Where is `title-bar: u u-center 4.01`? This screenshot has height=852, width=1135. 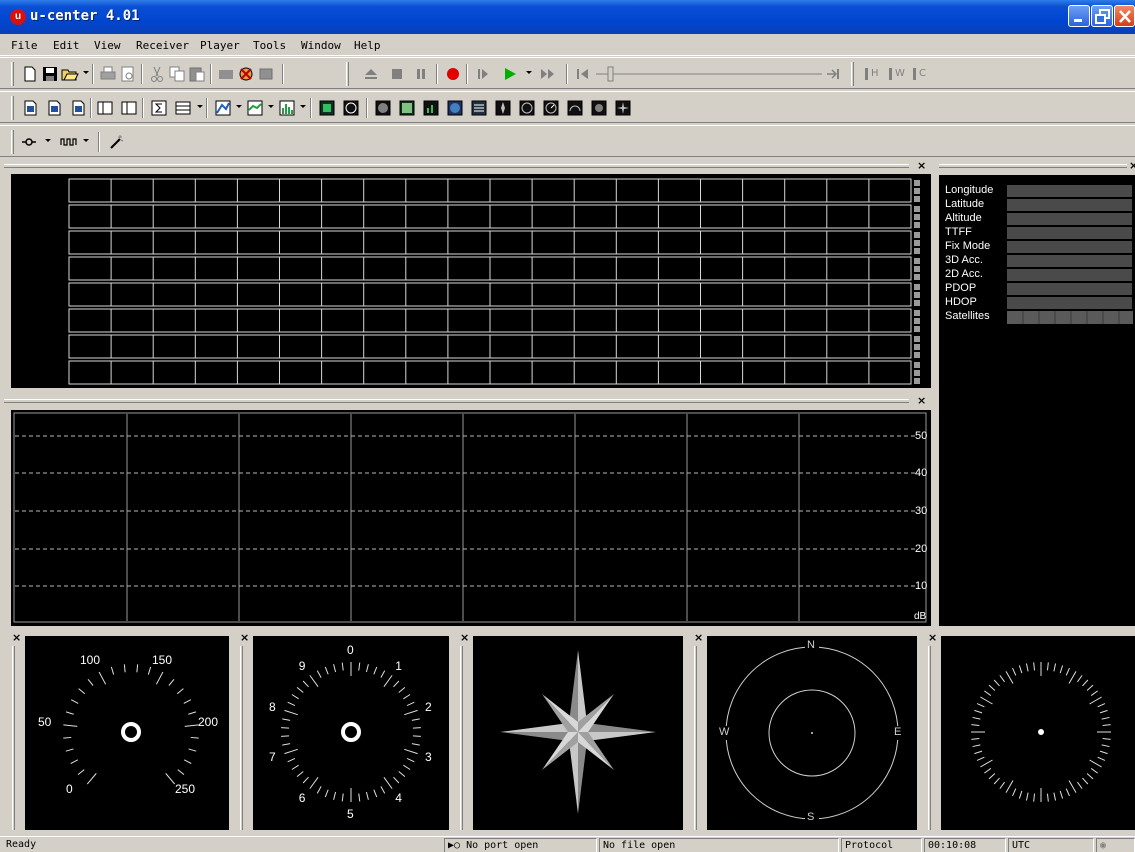 title-bar: u u-center 4.01 is located at coordinates (567, 17).